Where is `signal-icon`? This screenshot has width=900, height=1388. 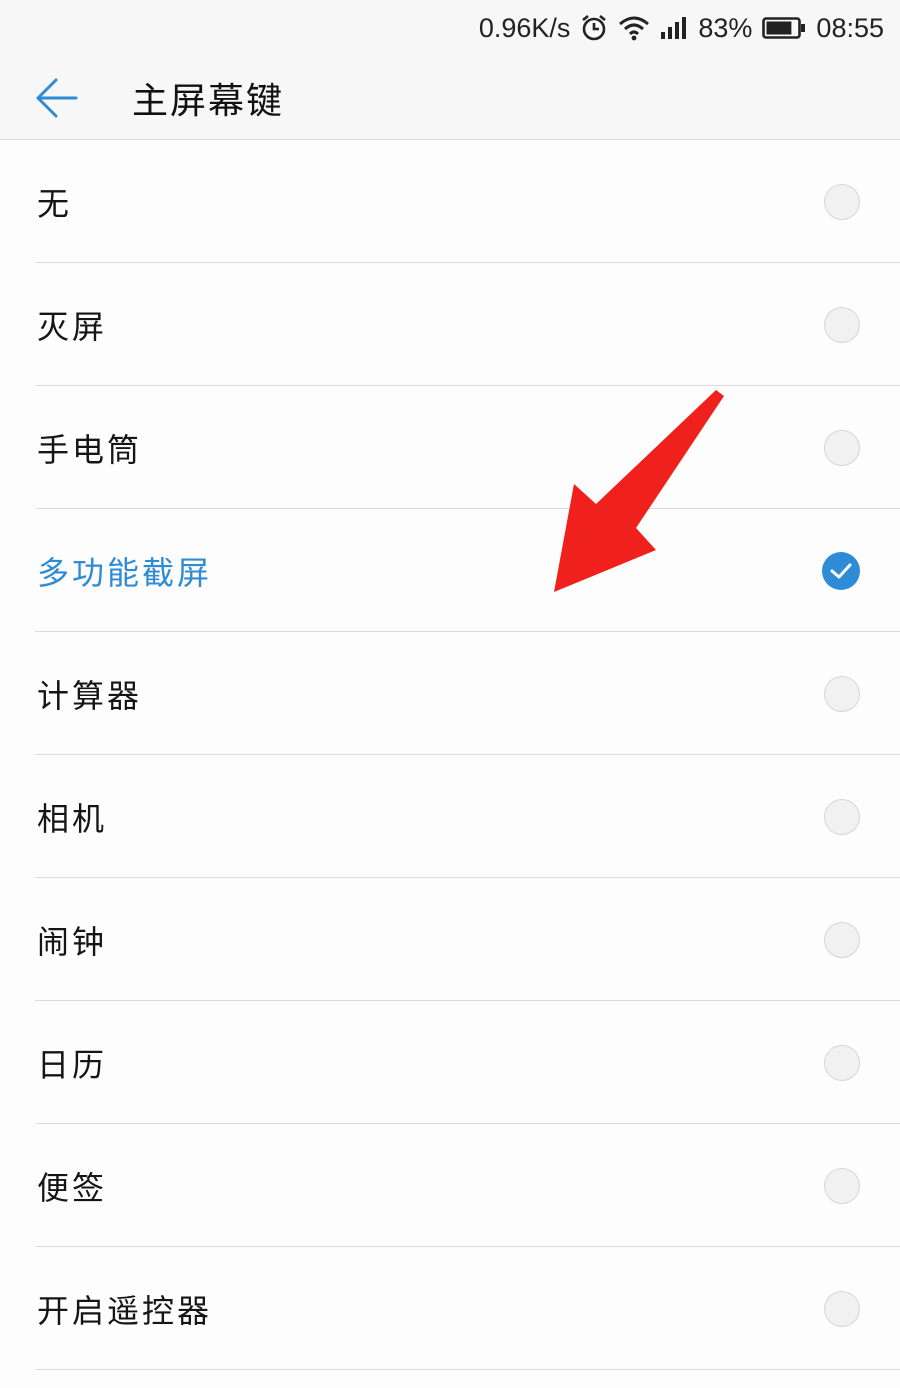 signal-icon is located at coordinates (674, 28).